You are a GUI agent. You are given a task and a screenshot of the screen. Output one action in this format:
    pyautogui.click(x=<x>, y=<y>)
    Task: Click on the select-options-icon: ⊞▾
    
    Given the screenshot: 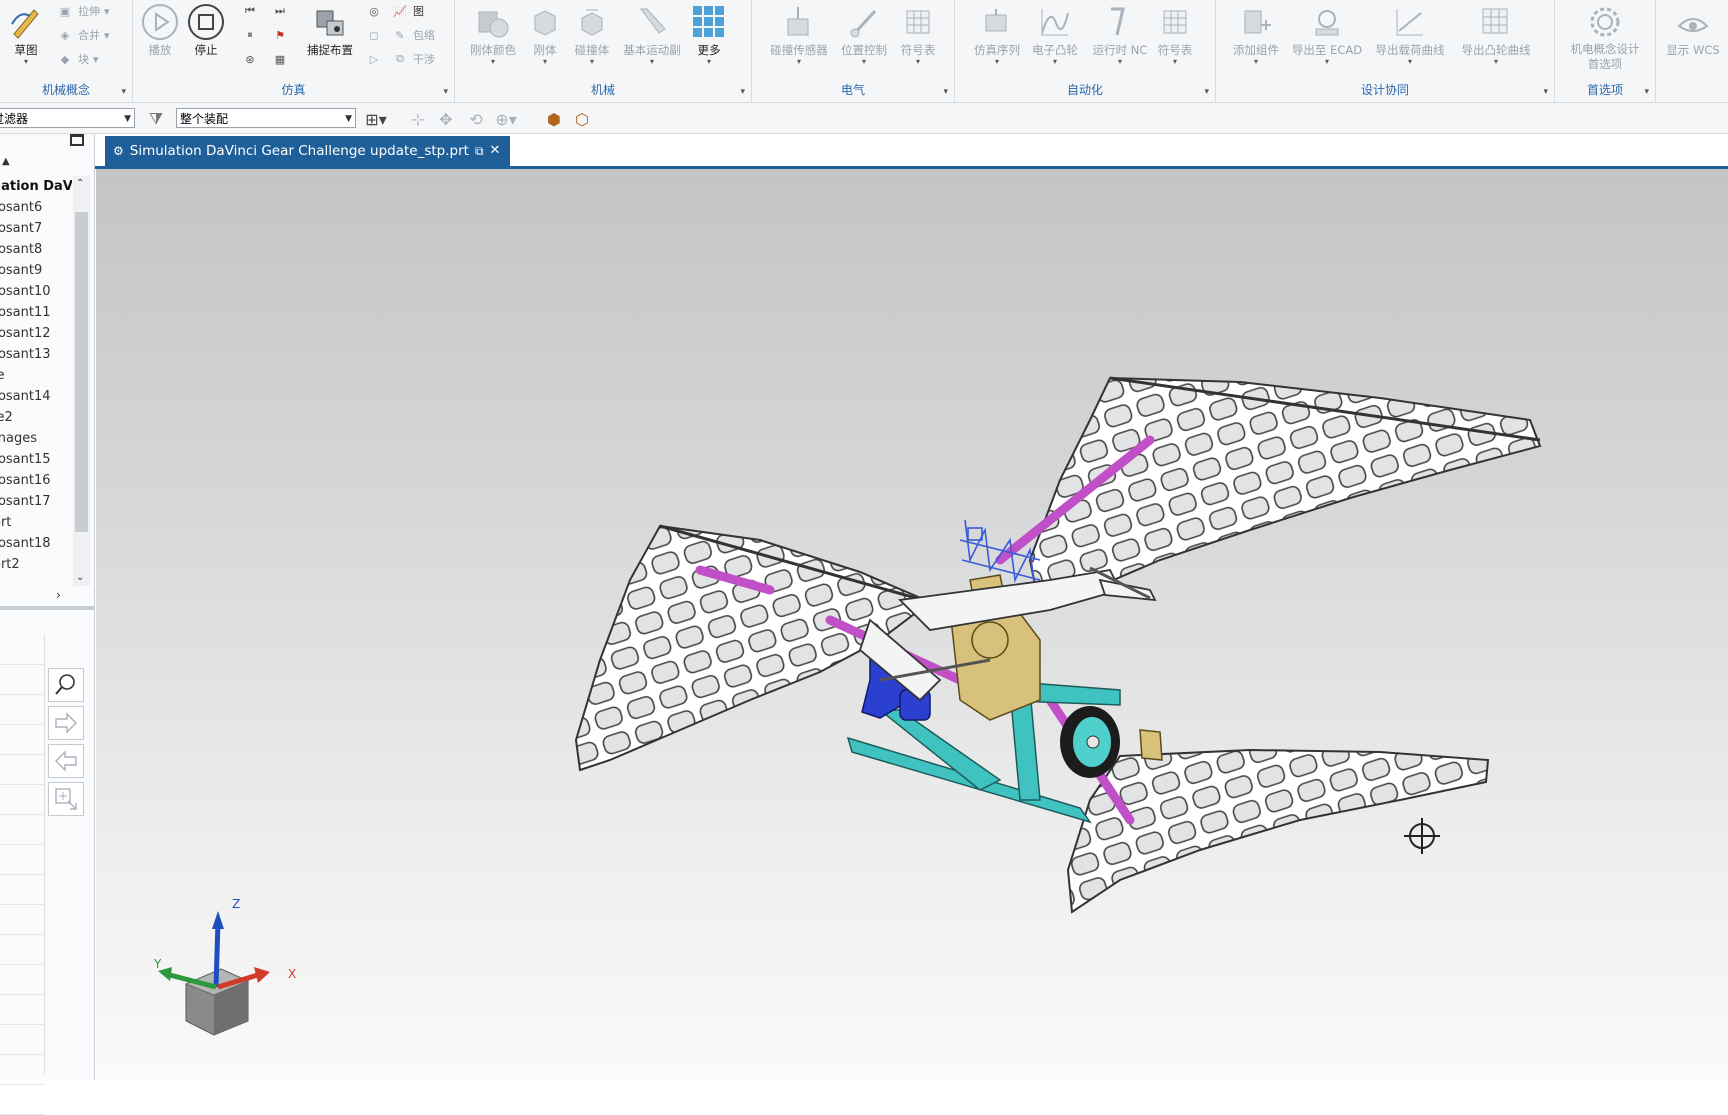 What is the action you would take?
    pyautogui.click(x=375, y=119)
    